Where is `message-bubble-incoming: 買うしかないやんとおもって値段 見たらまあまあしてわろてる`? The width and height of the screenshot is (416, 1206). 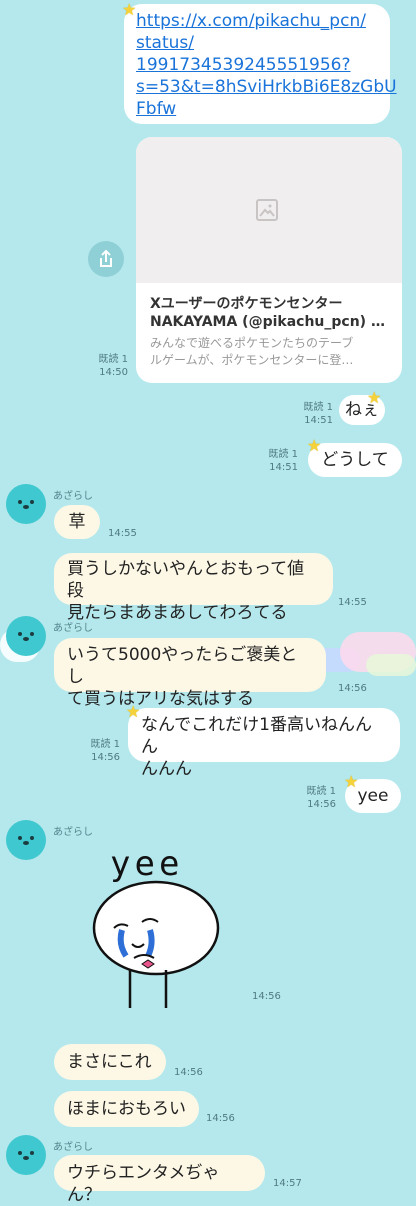
message-bubble-incoming: 買うしかないやんとおもって値段 見たらまあまあしてわろてる is located at coordinates (193, 588).